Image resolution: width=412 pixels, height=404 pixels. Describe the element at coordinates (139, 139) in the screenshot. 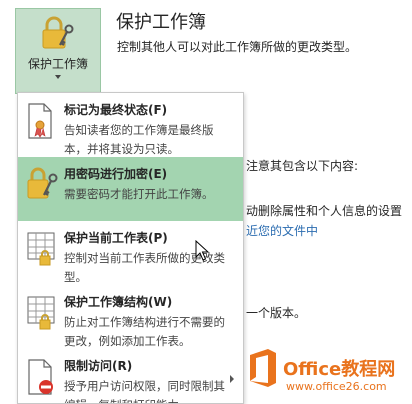

I see `menu-item-desc: 告知读者您的工作簿是最终版本，并将其设为只读。` at that location.